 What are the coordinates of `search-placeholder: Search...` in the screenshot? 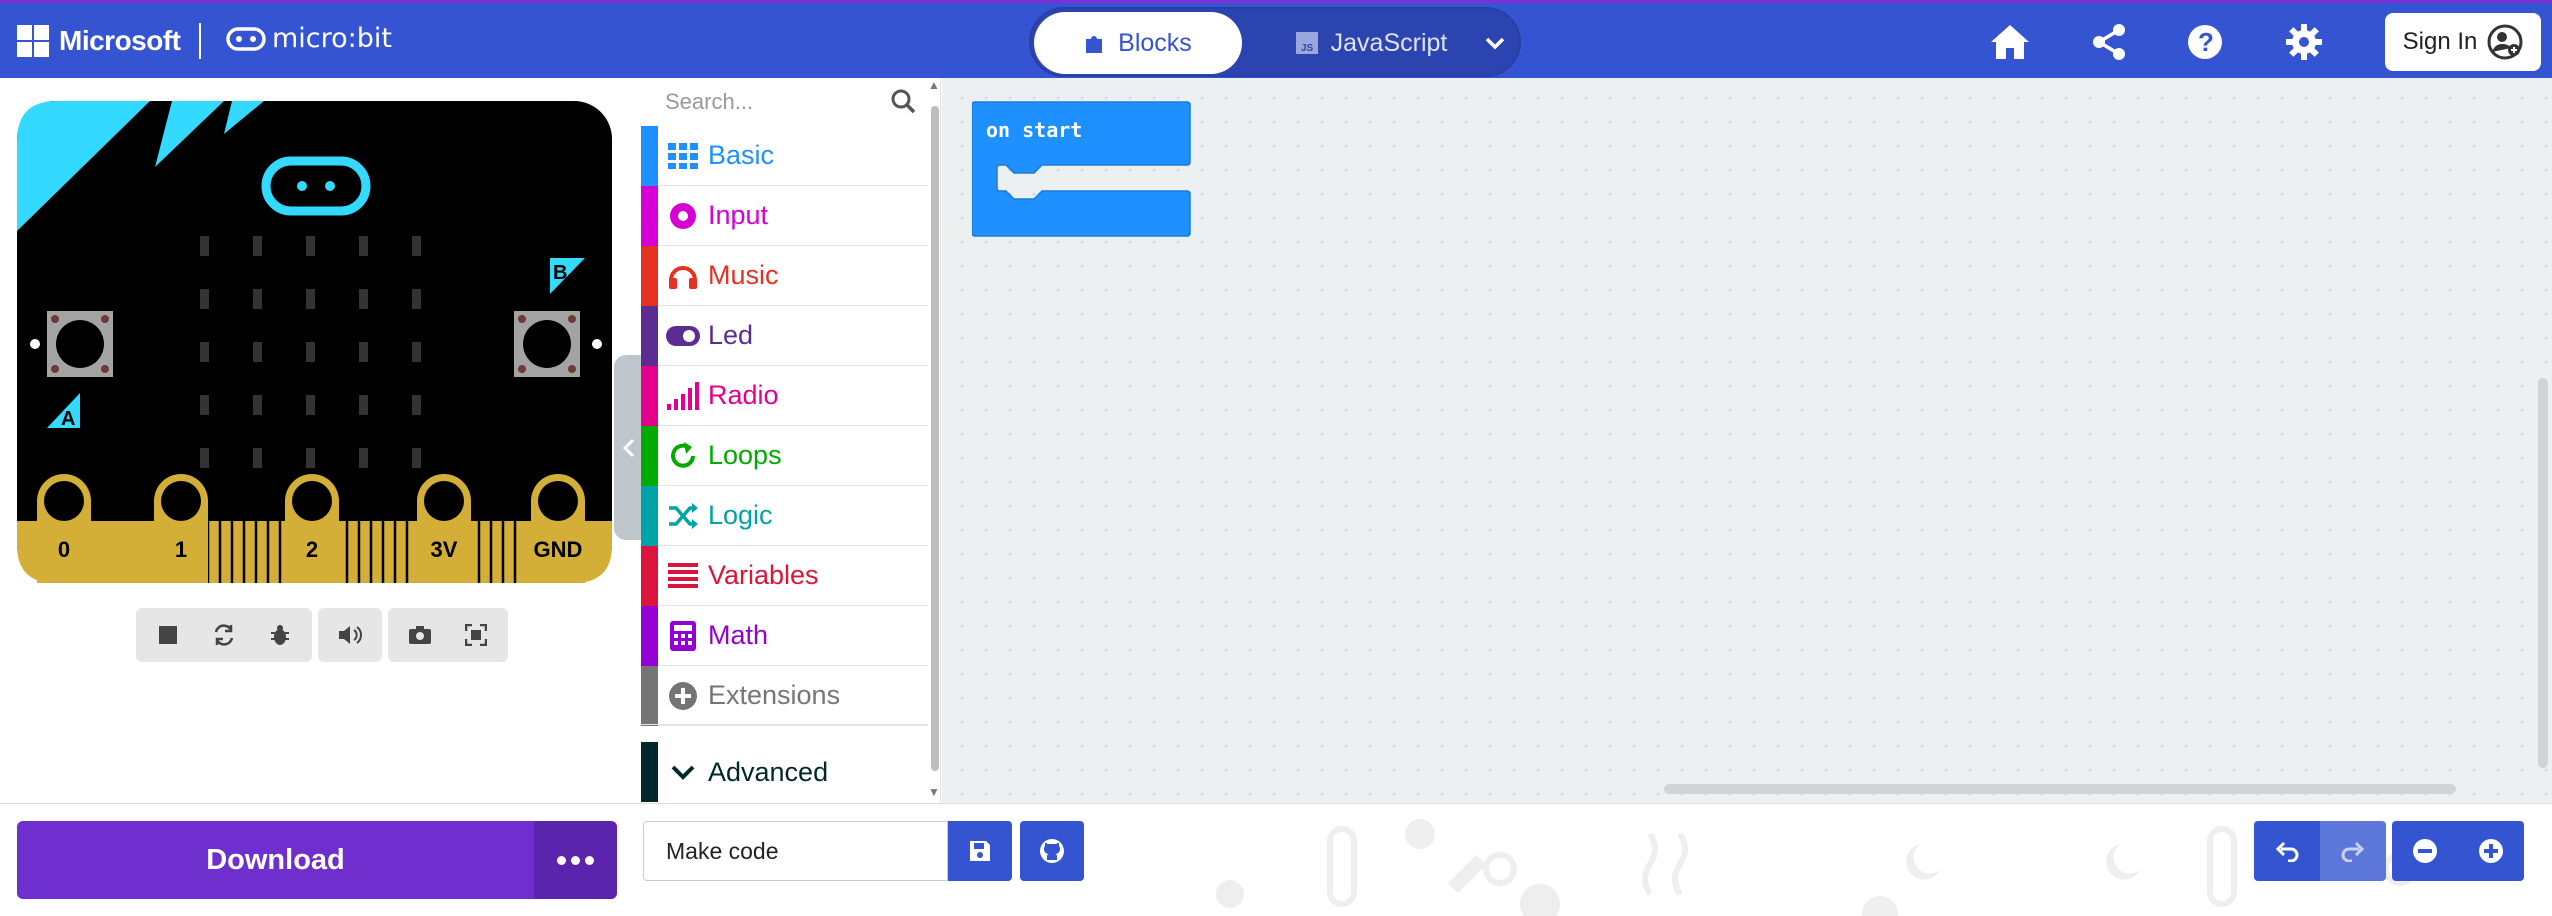 It's located at (709, 101).